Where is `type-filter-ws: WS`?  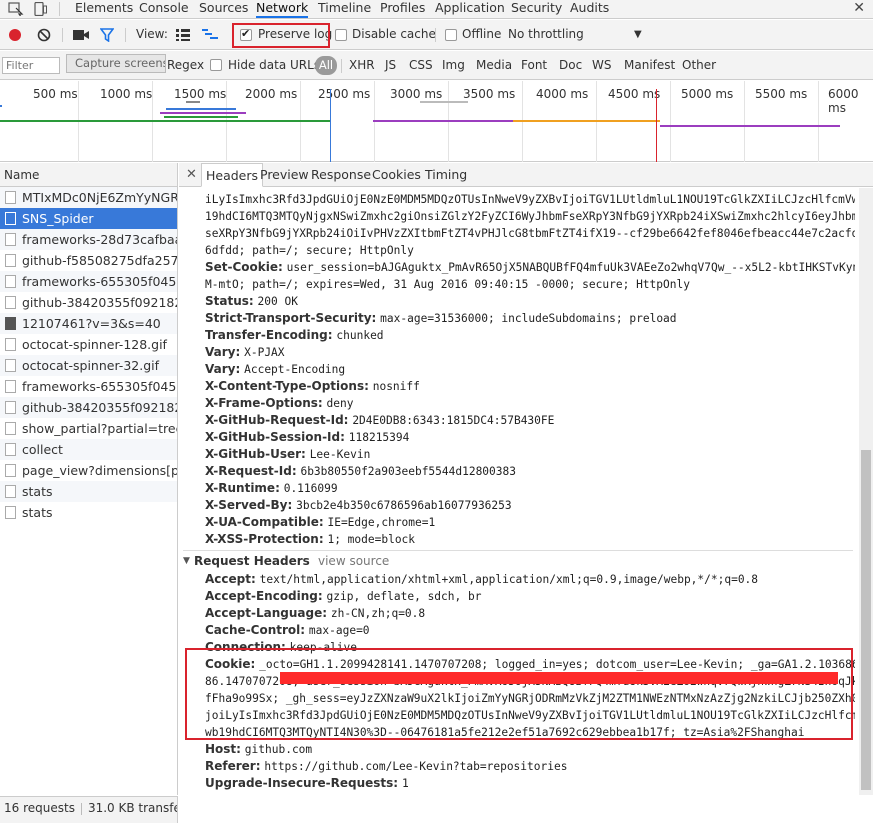
type-filter-ws: WS is located at coordinates (601, 65).